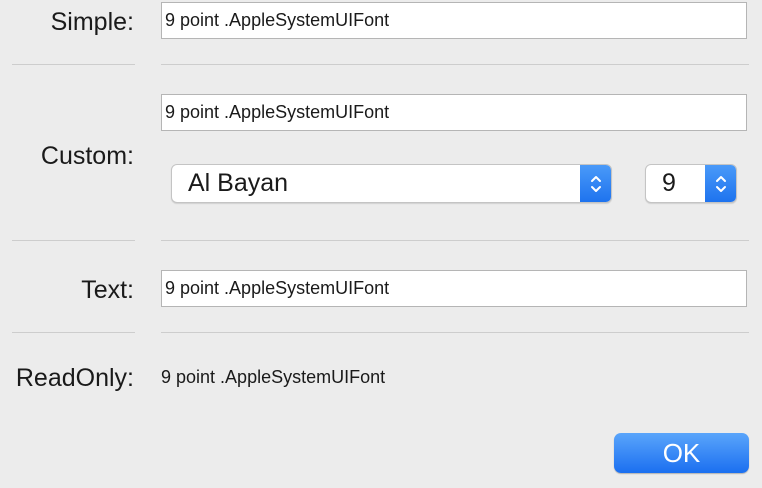  What do you see at coordinates (391, 183) in the screenshot?
I see `font-family-popup: Al Bayan` at bounding box center [391, 183].